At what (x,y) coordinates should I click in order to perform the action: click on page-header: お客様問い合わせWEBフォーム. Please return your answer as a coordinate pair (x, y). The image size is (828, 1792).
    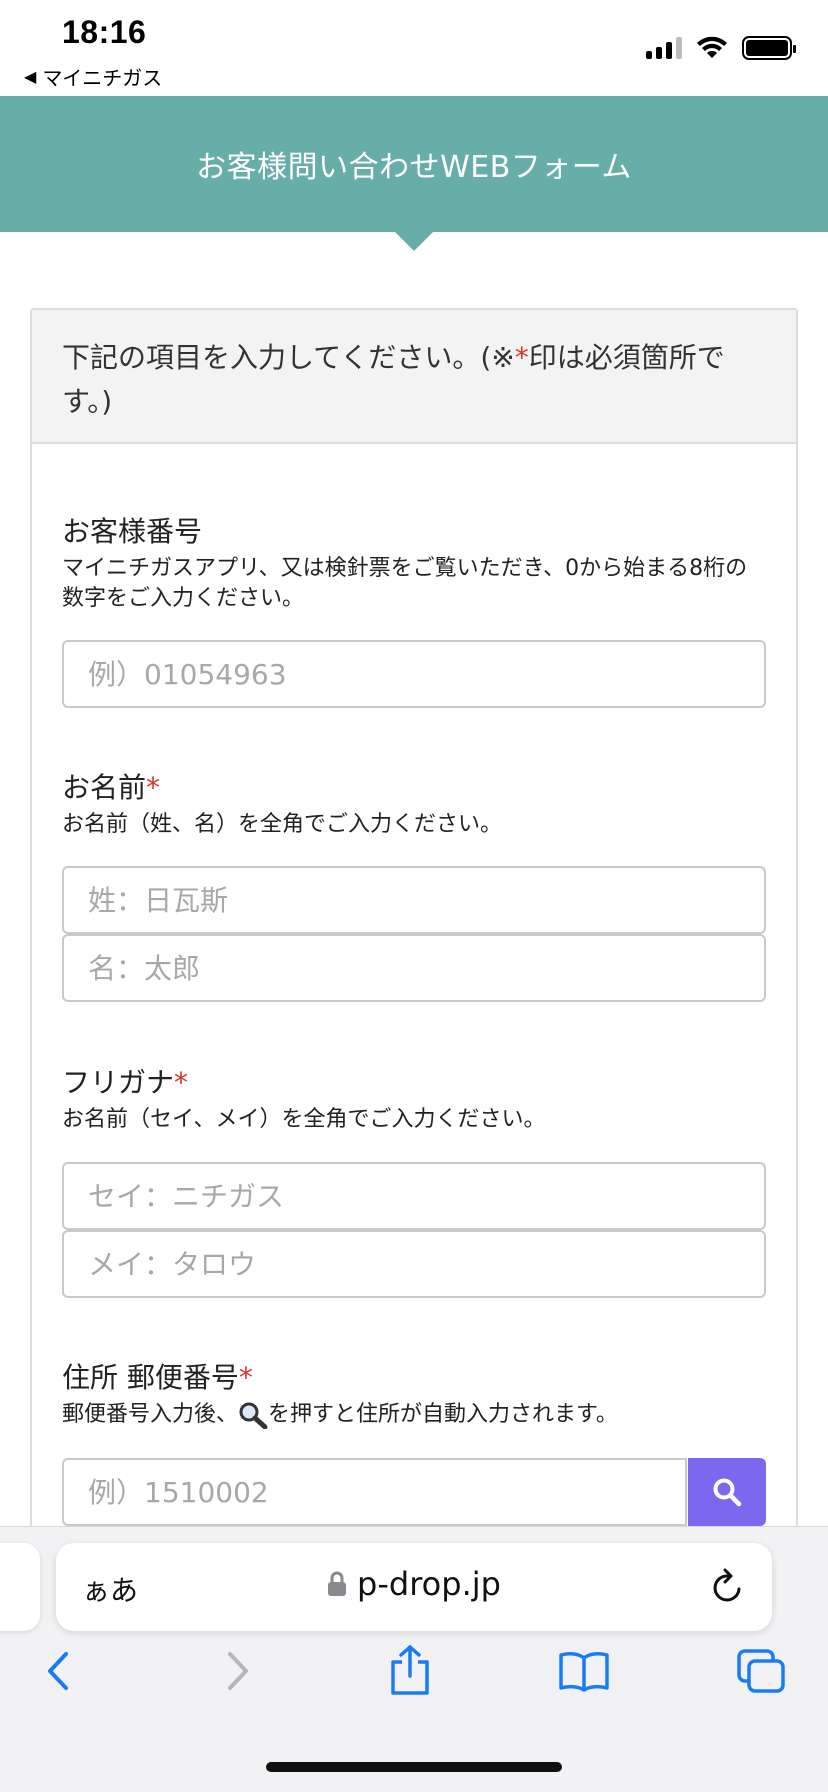
    Looking at the image, I should click on (414, 164).